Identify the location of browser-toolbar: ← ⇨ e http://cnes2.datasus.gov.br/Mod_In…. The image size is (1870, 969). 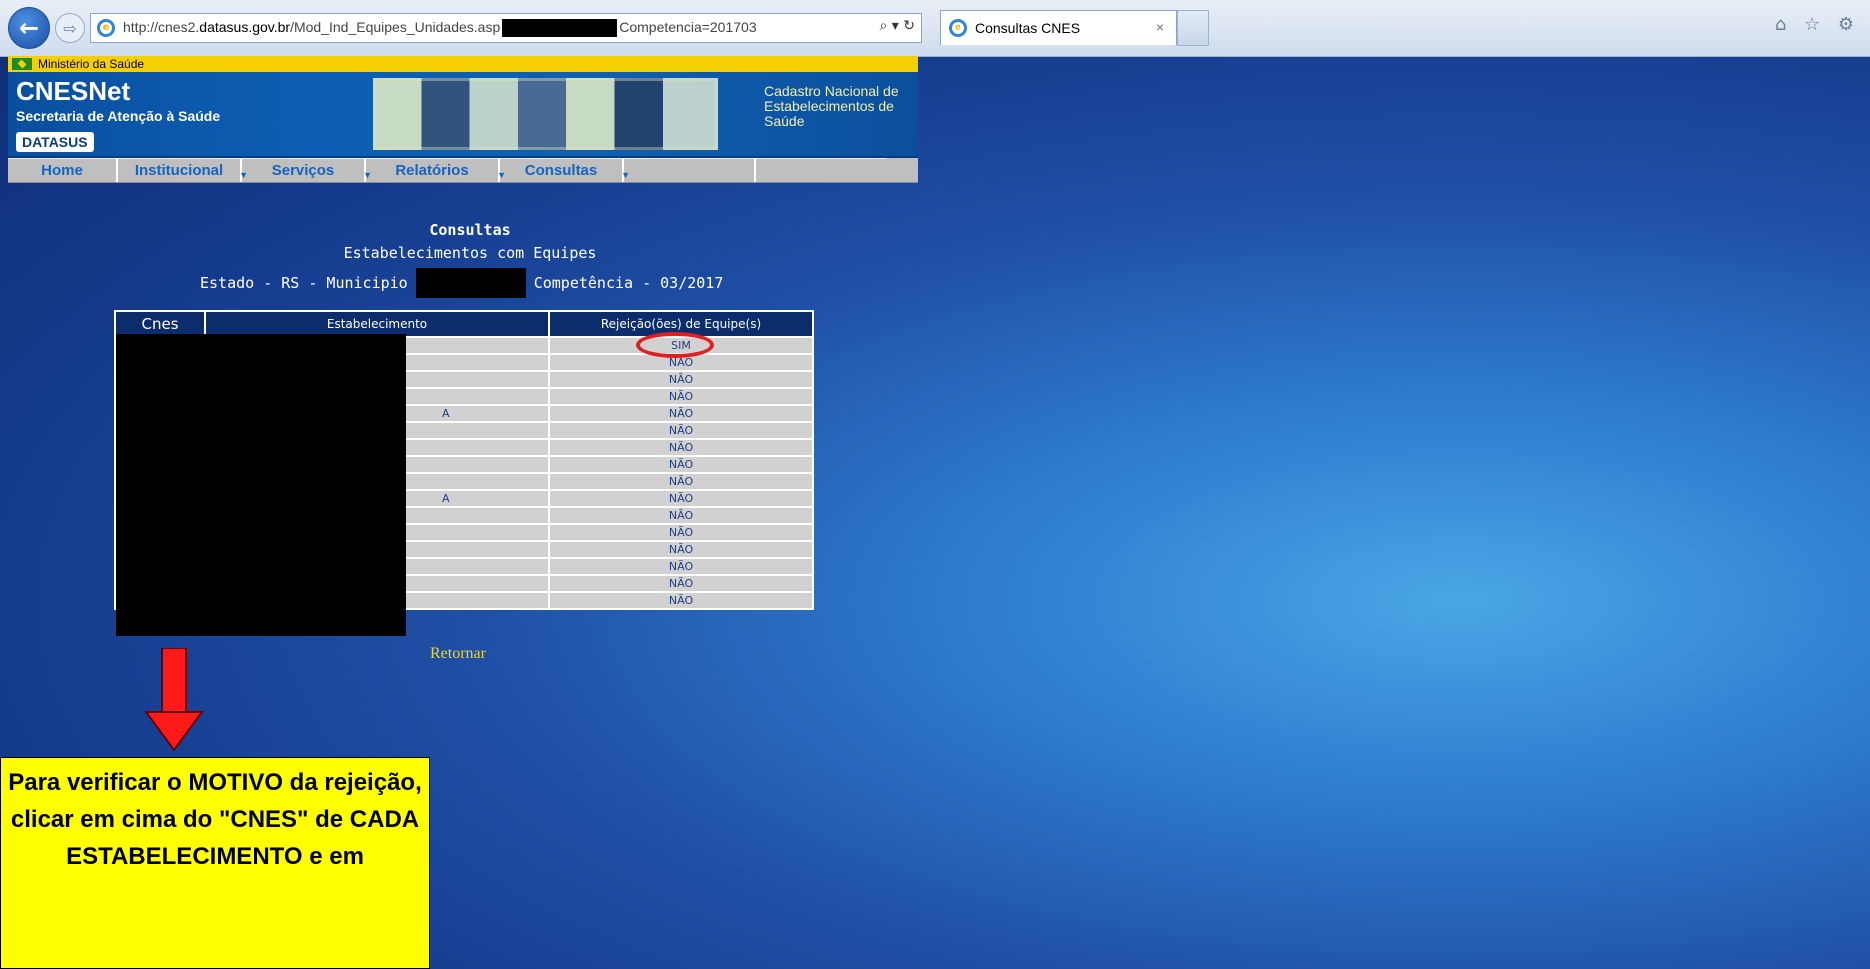
(935, 28).